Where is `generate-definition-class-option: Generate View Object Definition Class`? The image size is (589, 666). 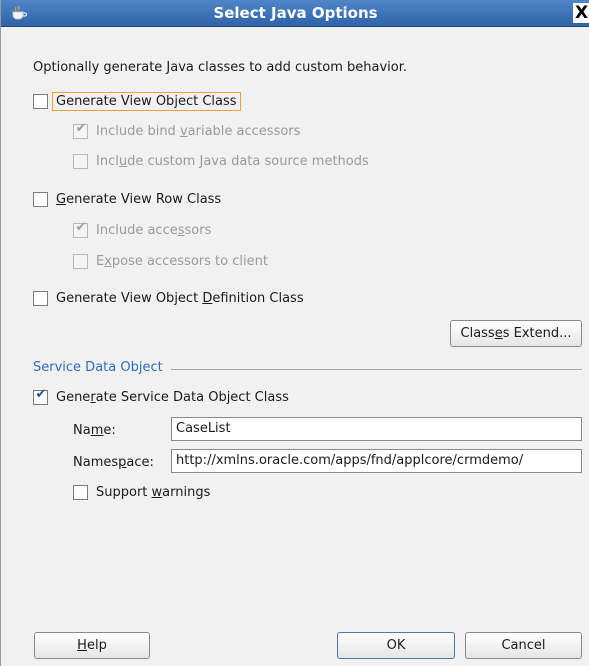
generate-definition-class-option: Generate View Object Definition Class is located at coordinates (168, 298).